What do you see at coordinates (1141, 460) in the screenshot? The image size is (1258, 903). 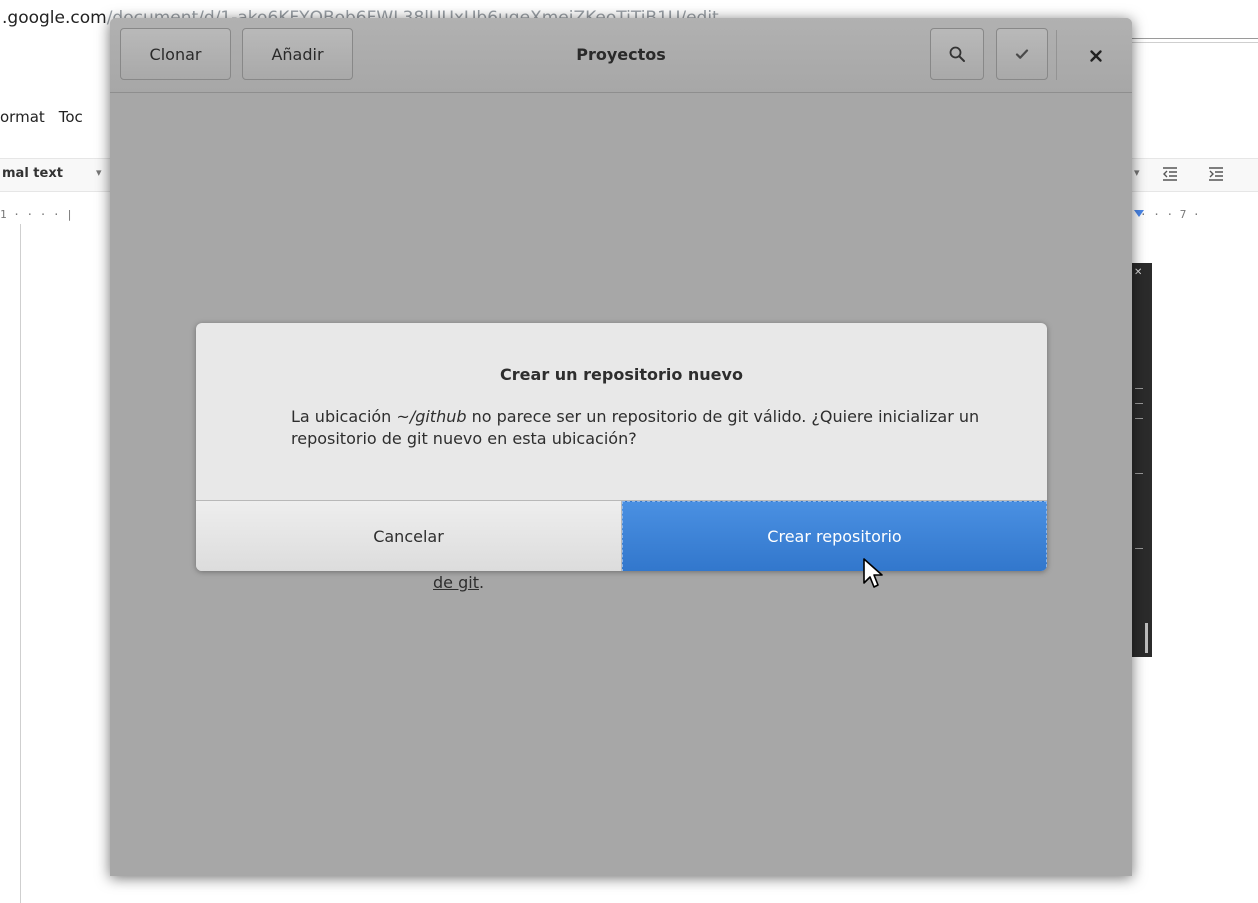 I see `side-panel: ✕` at bounding box center [1141, 460].